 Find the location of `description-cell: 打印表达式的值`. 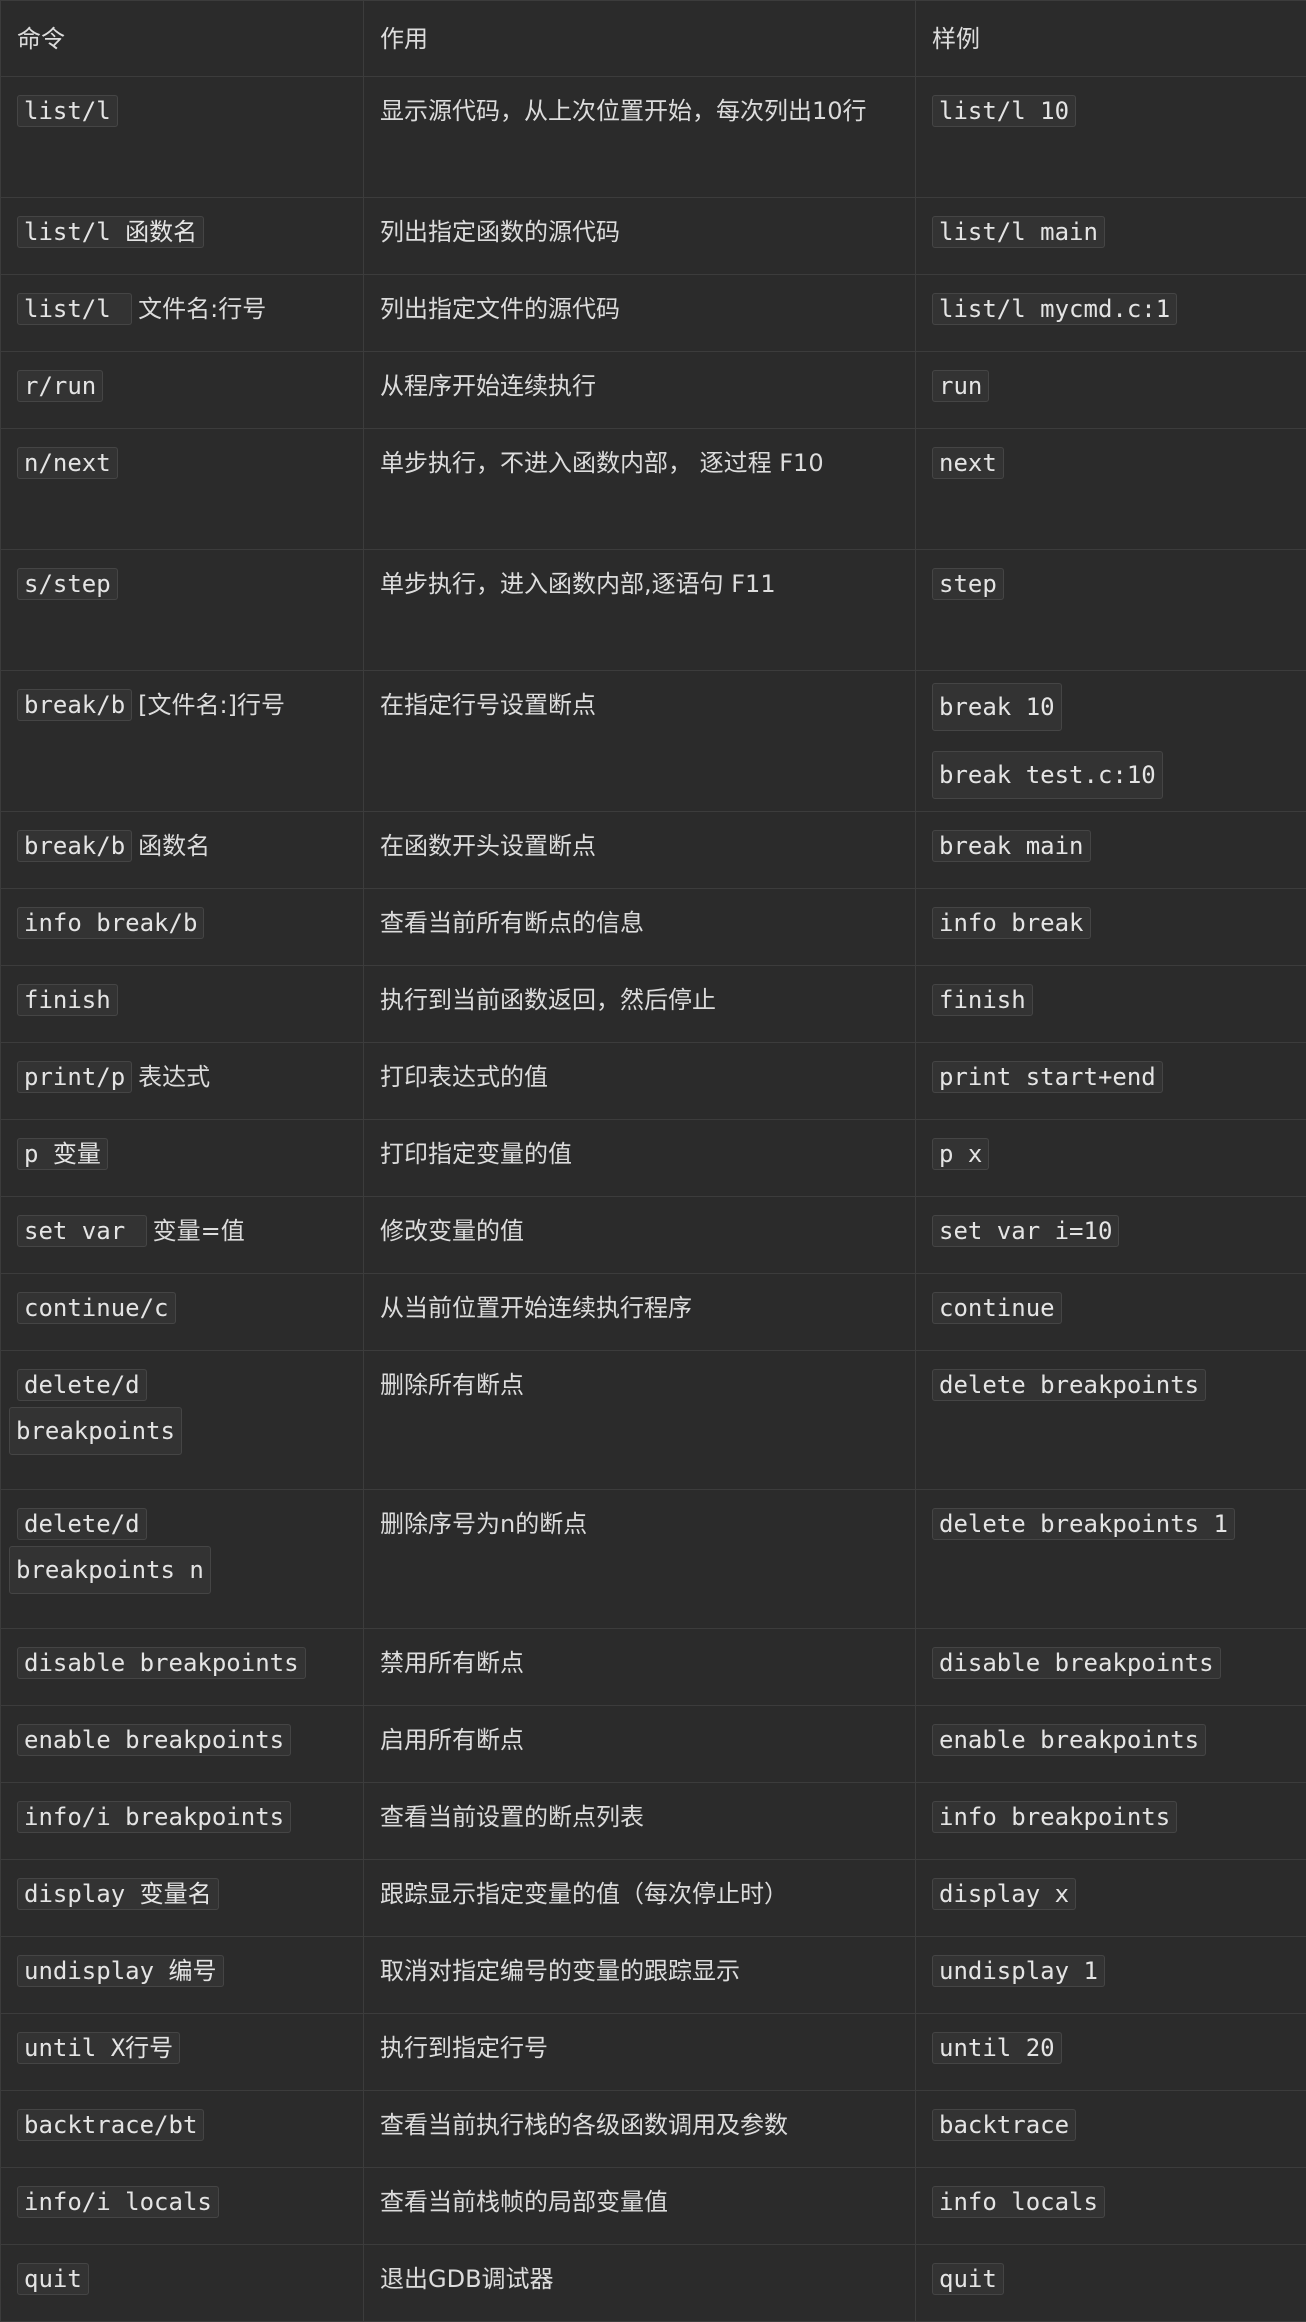

description-cell: 打印表达式的值 is located at coordinates (640, 1081).